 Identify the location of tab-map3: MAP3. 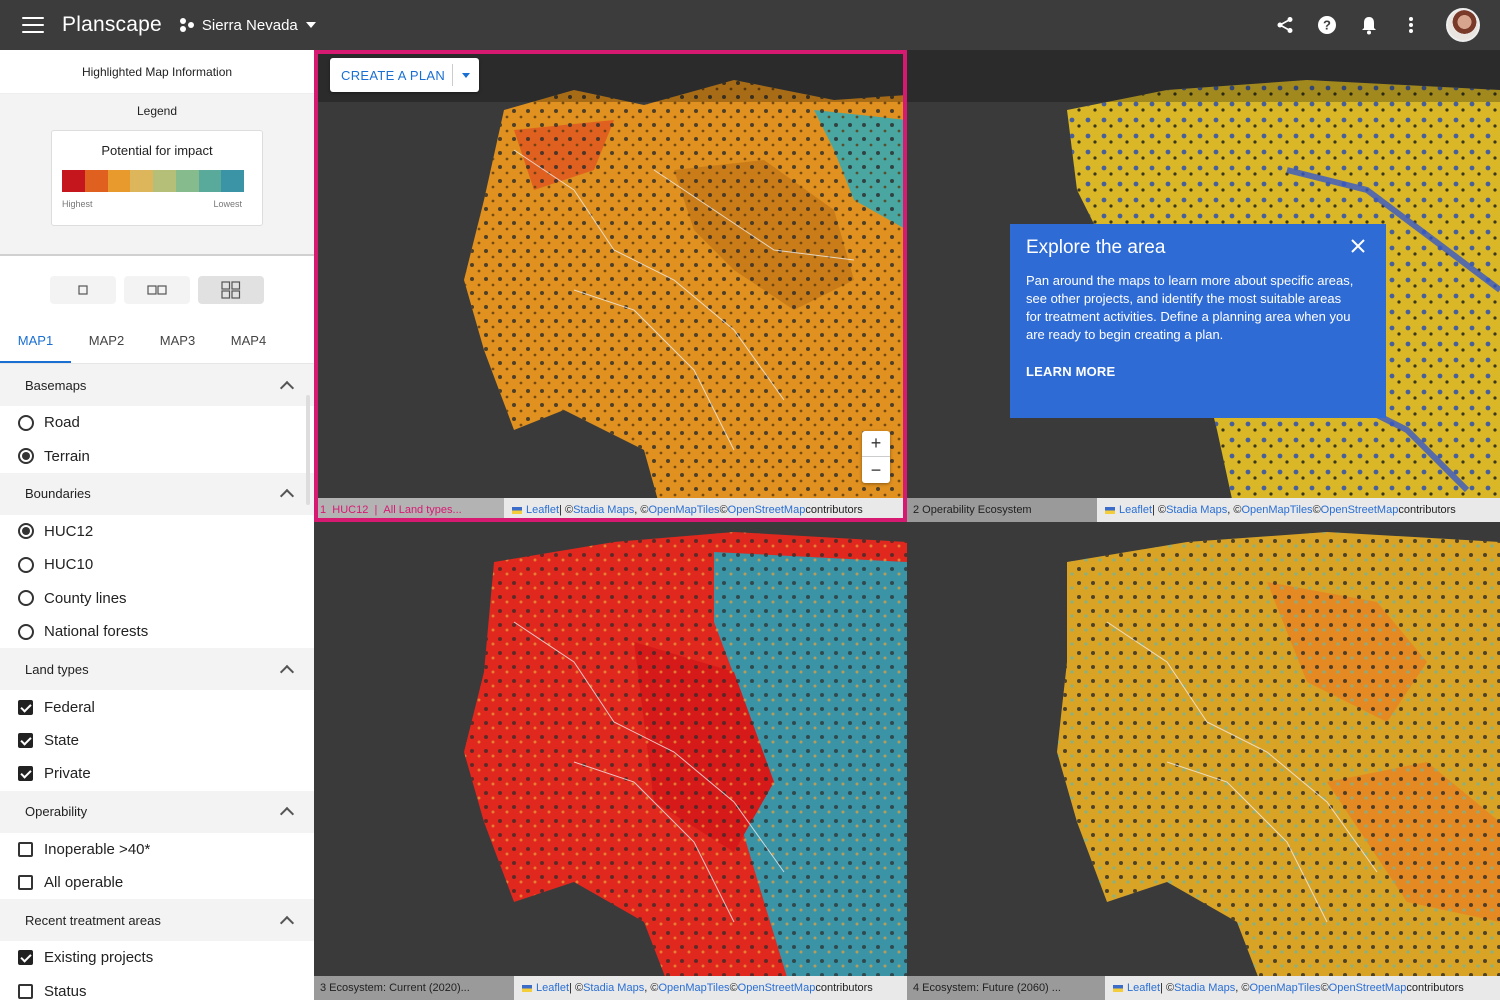
(177, 344).